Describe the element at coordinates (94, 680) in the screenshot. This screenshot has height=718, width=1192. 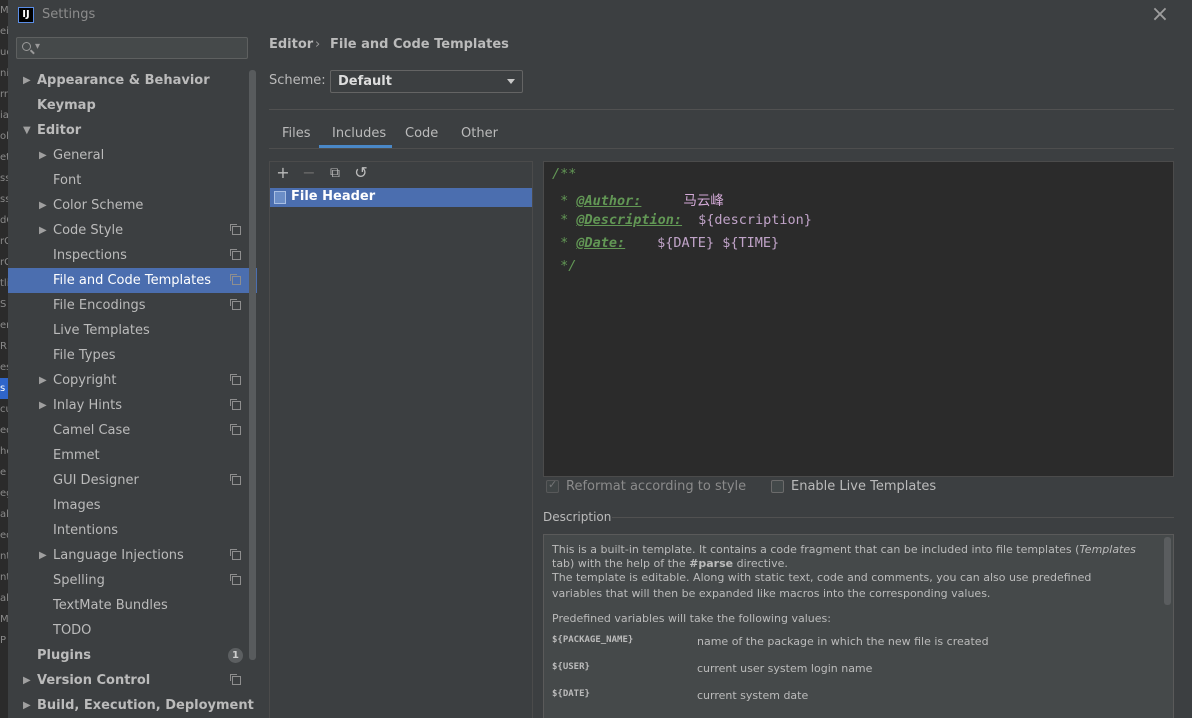
I see `sidebar-item-label: Version Control` at that location.